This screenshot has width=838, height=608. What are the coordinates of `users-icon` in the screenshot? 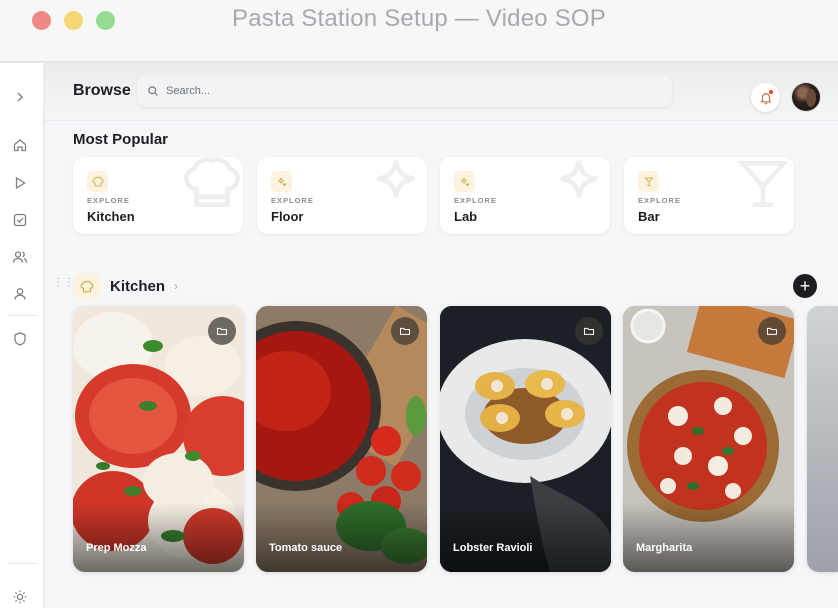 It's located at (20, 257).